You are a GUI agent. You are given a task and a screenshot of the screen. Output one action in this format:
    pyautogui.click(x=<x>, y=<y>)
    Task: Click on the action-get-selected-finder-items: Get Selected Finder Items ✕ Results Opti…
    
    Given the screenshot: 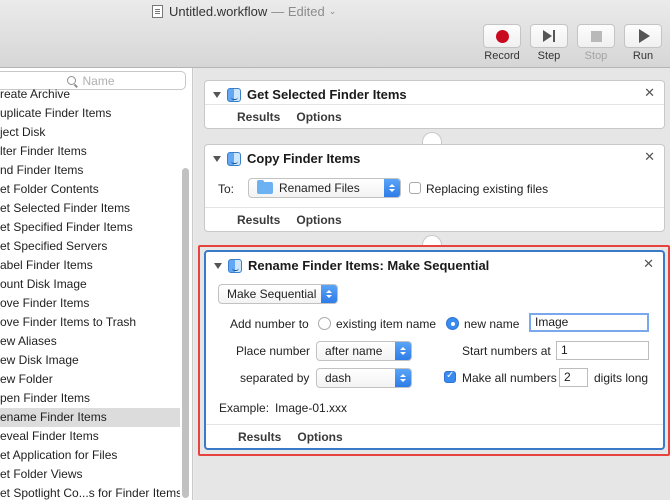 What is the action you would take?
    pyautogui.click(x=434, y=104)
    